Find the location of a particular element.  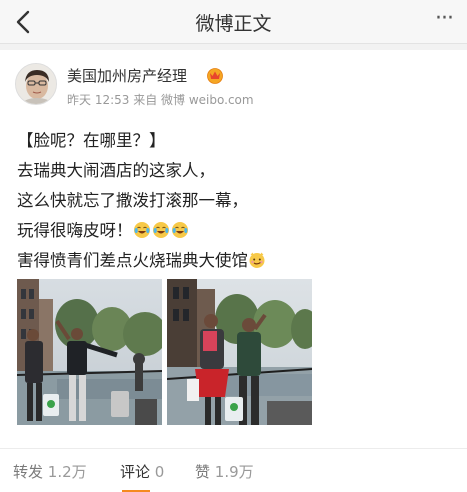

content-line: 【脸呢？在哪里？】 is located at coordinates (91, 140).